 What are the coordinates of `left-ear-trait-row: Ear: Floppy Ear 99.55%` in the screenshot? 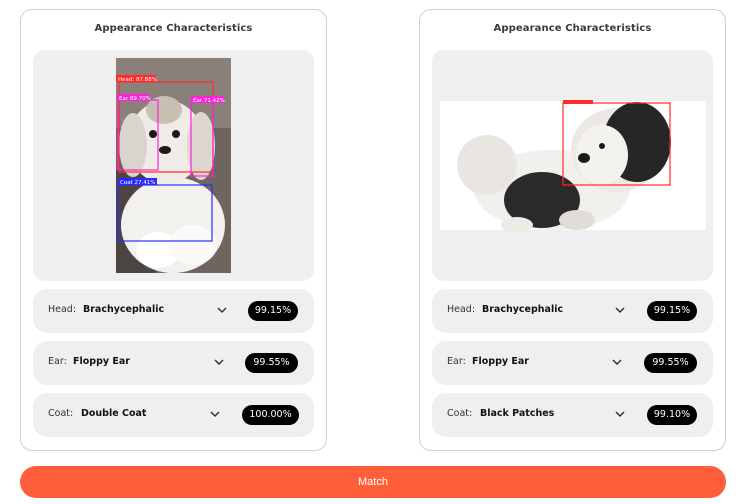 It's located at (173, 363).